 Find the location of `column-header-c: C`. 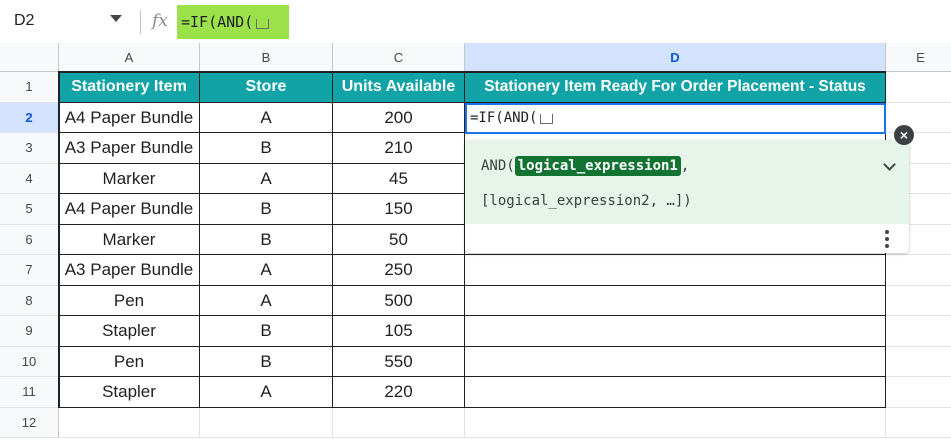

column-header-c: C is located at coordinates (399, 57).